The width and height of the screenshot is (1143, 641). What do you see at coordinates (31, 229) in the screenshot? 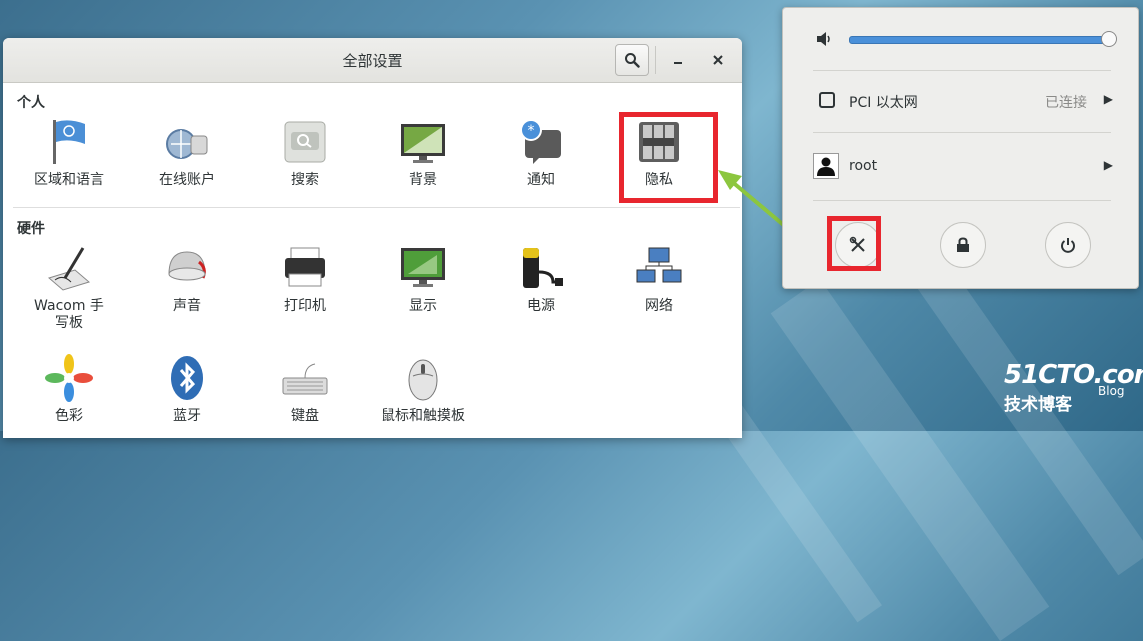
I see `section-hardware-label: 硬件` at bounding box center [31, 229].